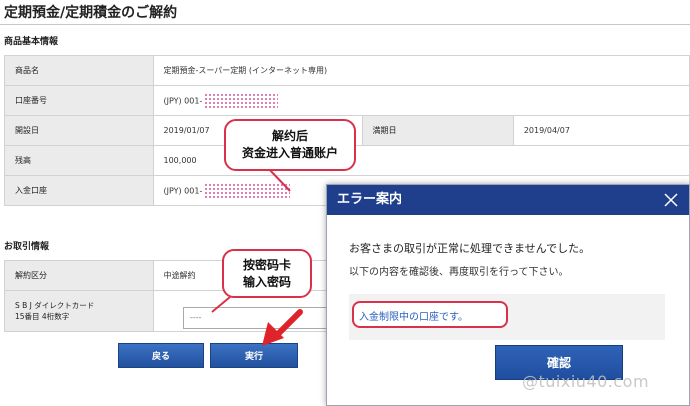 This screenshot has height=406, width=690. Describe the element at coordinates (266, 264) in the screenshot. I see `callout-bottom-line1: 按密码卡` at that location.